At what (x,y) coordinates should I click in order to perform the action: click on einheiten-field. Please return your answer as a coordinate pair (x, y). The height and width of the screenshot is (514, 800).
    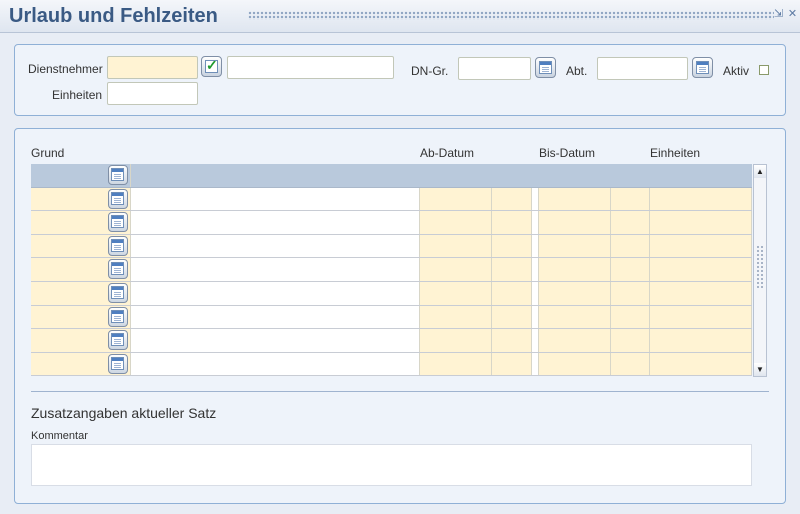
    Looking at the image, I should click on (152, 93).